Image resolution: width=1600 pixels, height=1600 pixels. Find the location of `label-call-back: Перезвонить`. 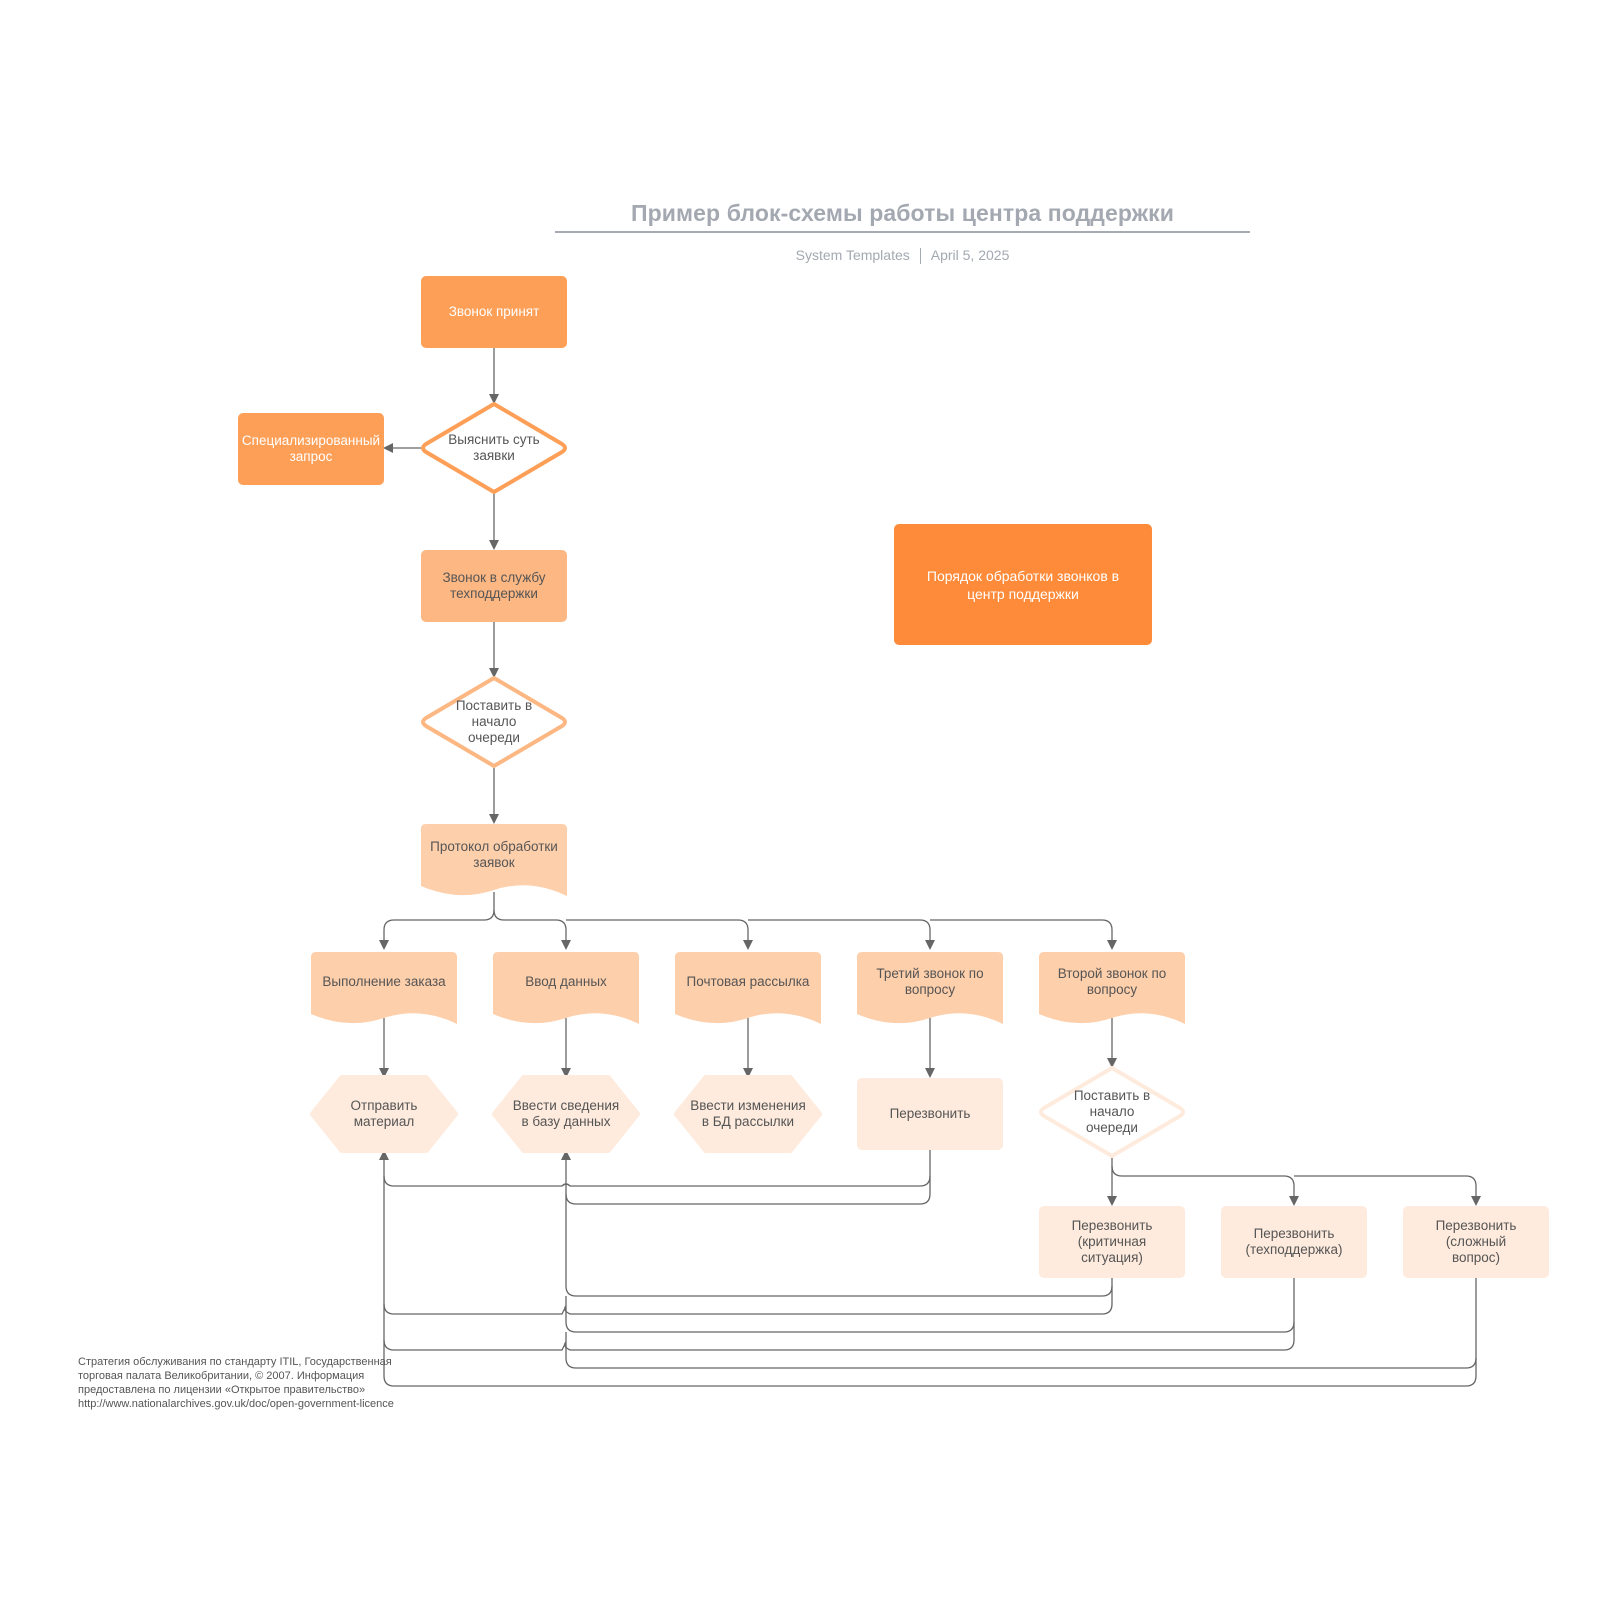

label-call-back: Перезвонить is located at coordinates (930, 1113).